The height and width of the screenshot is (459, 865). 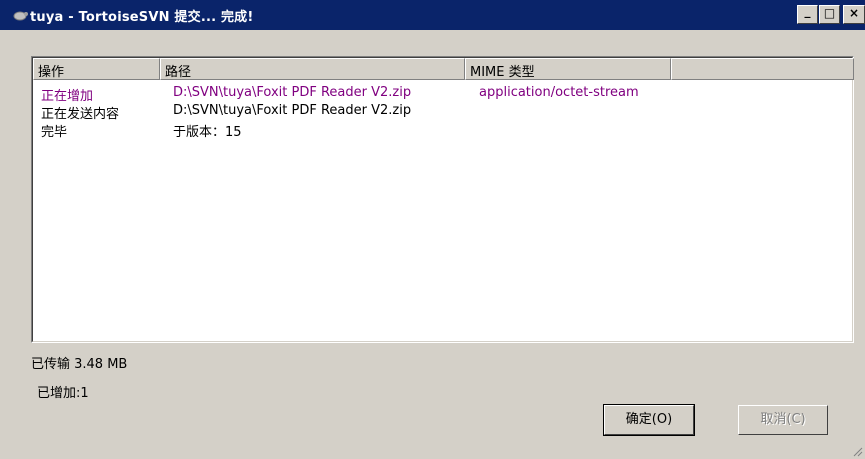 I want to click on resize-grip-icon, so click(x=857, y=451).